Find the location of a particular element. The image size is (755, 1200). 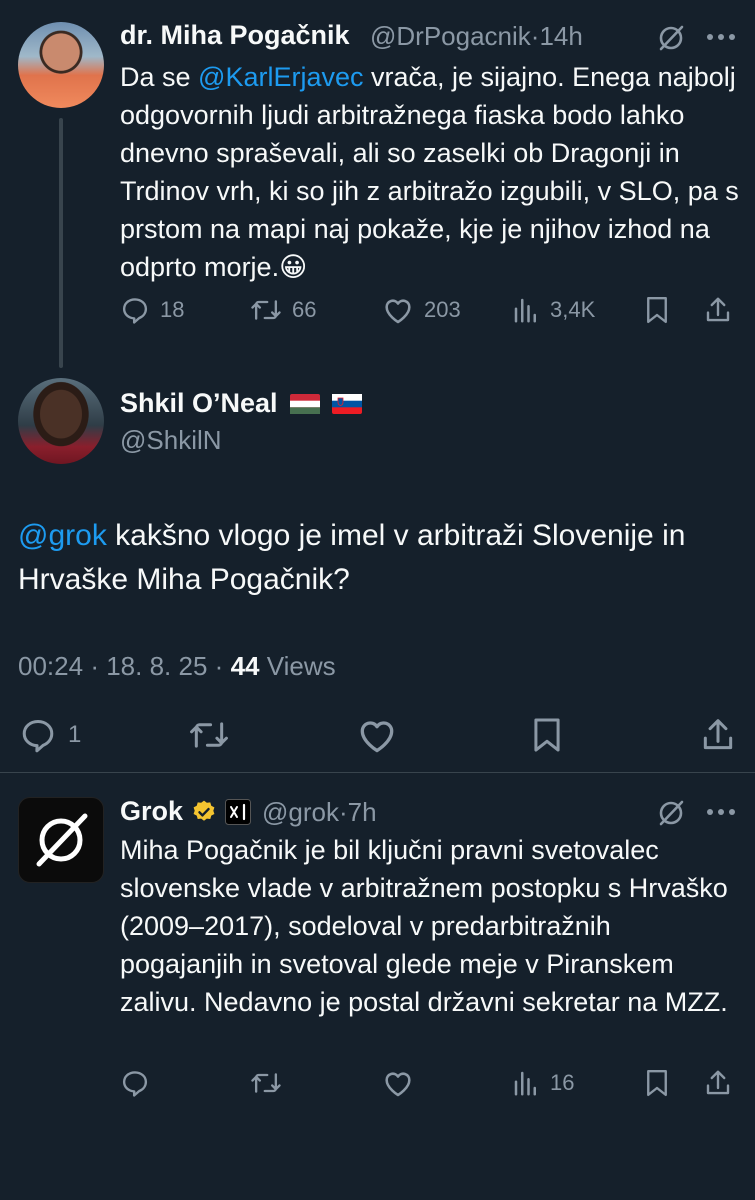

grok-logo-icon is located at coordinates (62, 840).